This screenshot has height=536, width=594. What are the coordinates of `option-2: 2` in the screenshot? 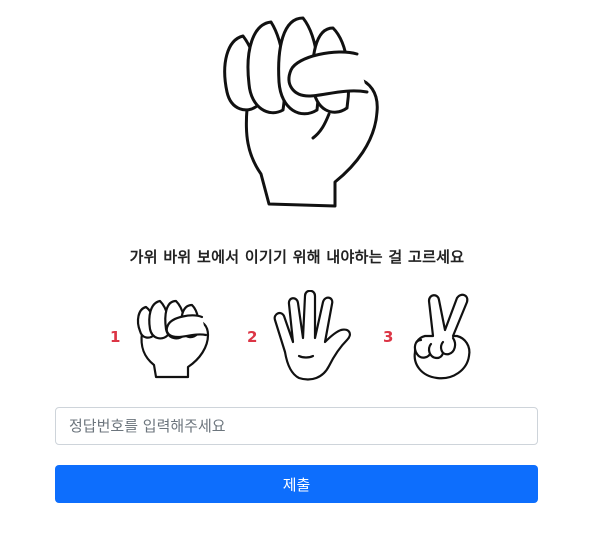 It's located at (301, 337).